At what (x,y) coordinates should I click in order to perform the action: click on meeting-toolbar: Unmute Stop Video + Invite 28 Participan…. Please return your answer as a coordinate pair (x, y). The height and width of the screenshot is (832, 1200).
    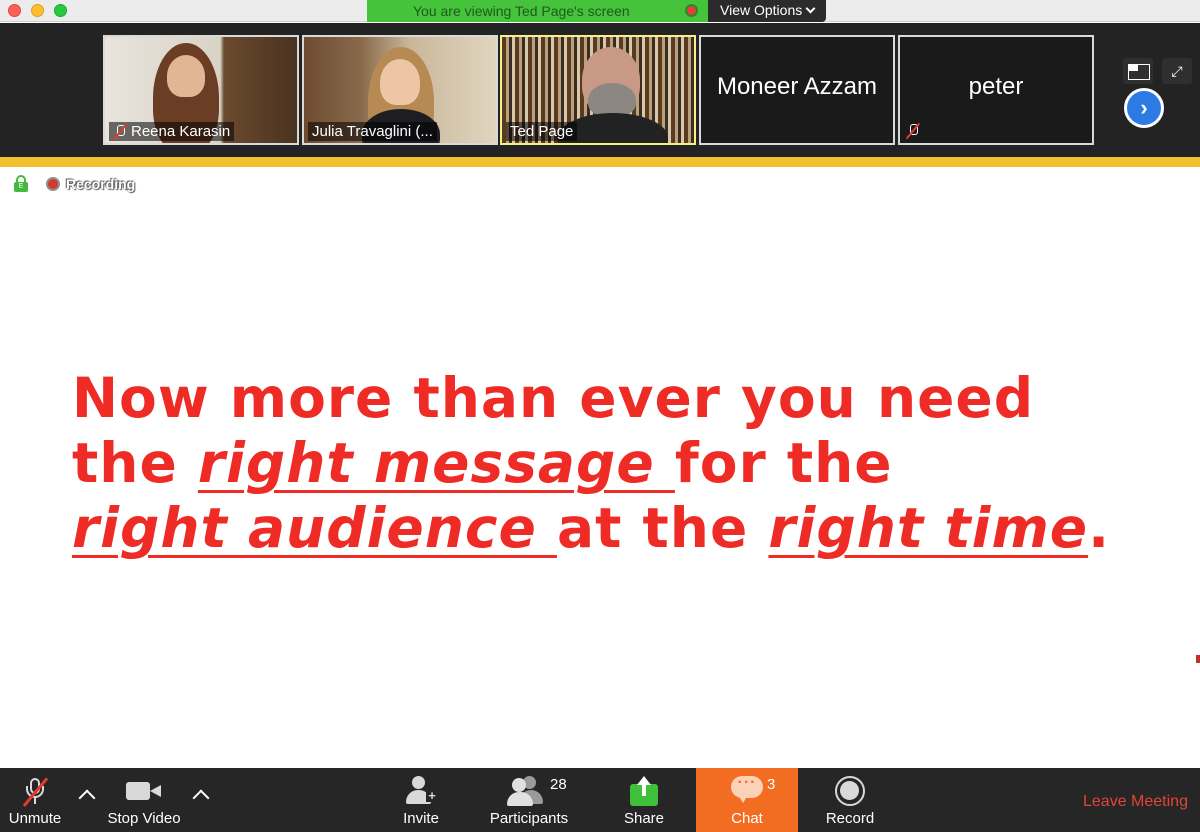
    Looking at the image, I should click on (600, 800).